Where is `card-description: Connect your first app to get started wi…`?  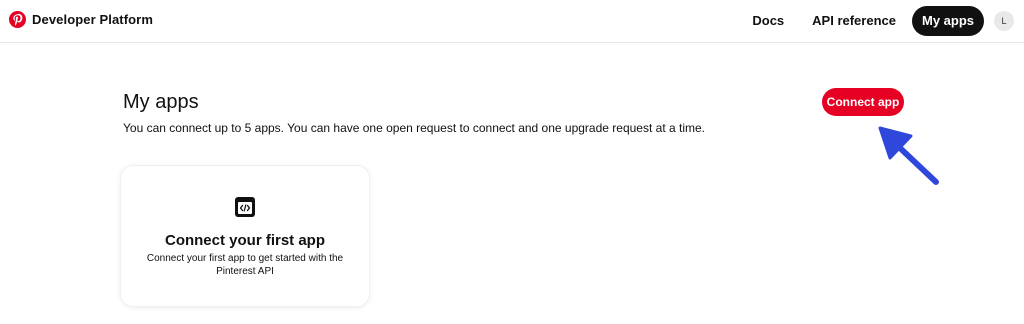
card-description: Connect your first app to get started wi… is located at coordinates (245, 265).